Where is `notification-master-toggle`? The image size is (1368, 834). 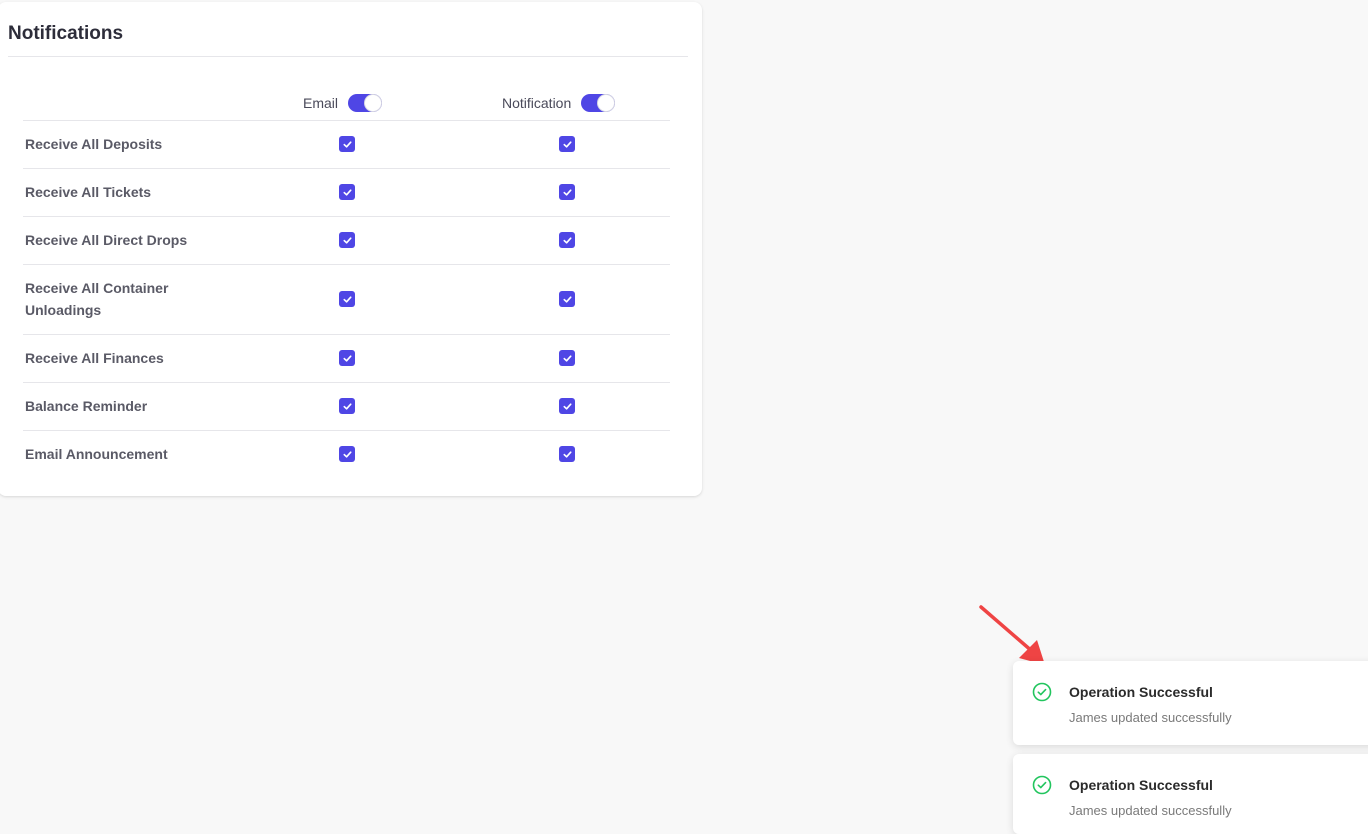 notification-master-toggle is located at coordinates (598, 103).